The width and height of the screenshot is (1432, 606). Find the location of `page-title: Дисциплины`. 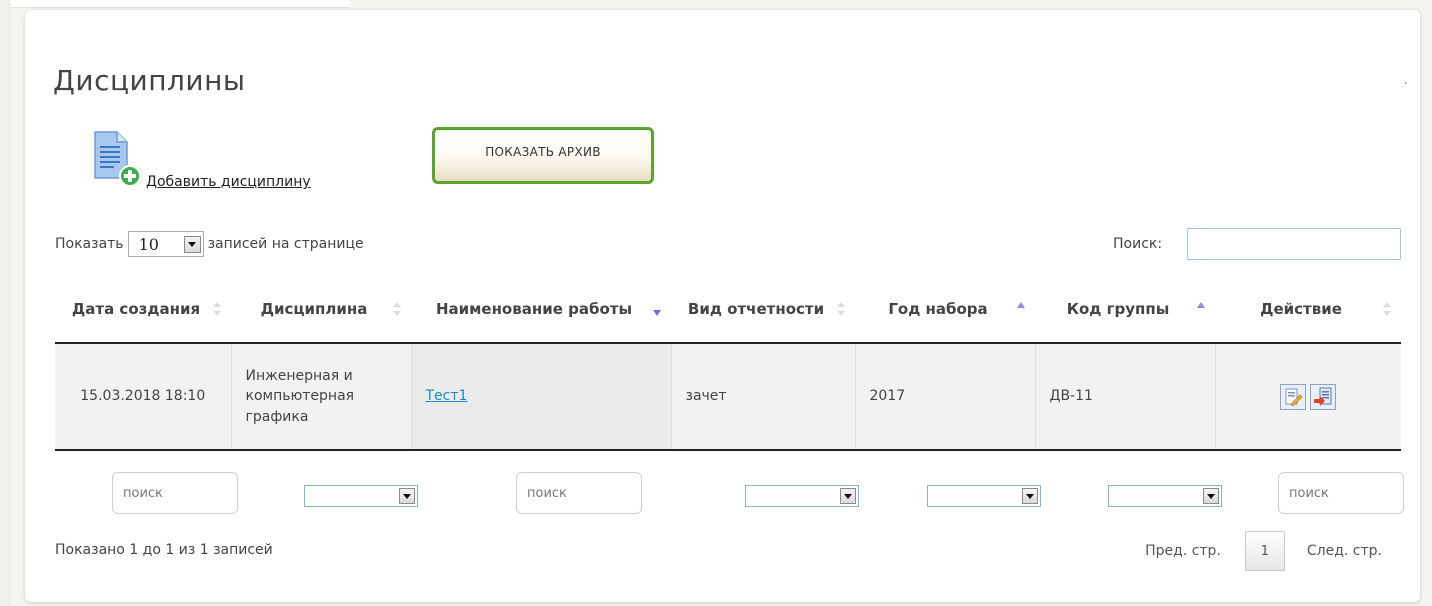

page-title: Дисциплины is located at coordinates (149, 80).